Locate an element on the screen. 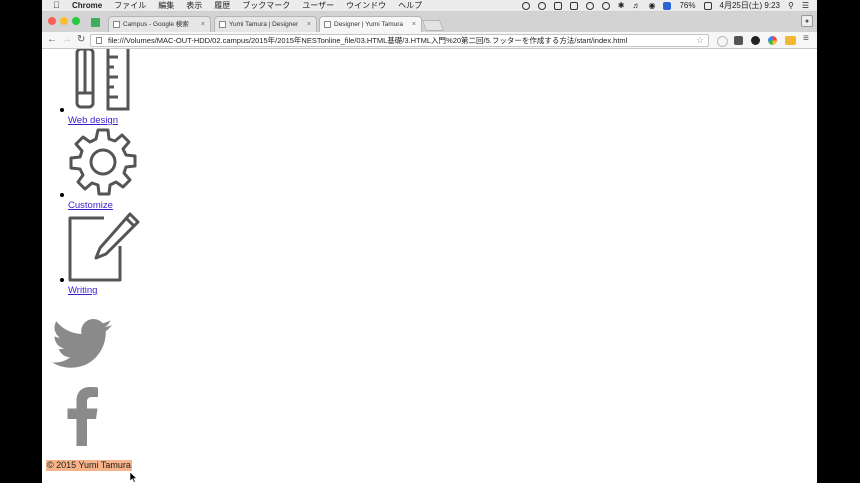  menu-file: ファイル is located at coordinates (130, 5).